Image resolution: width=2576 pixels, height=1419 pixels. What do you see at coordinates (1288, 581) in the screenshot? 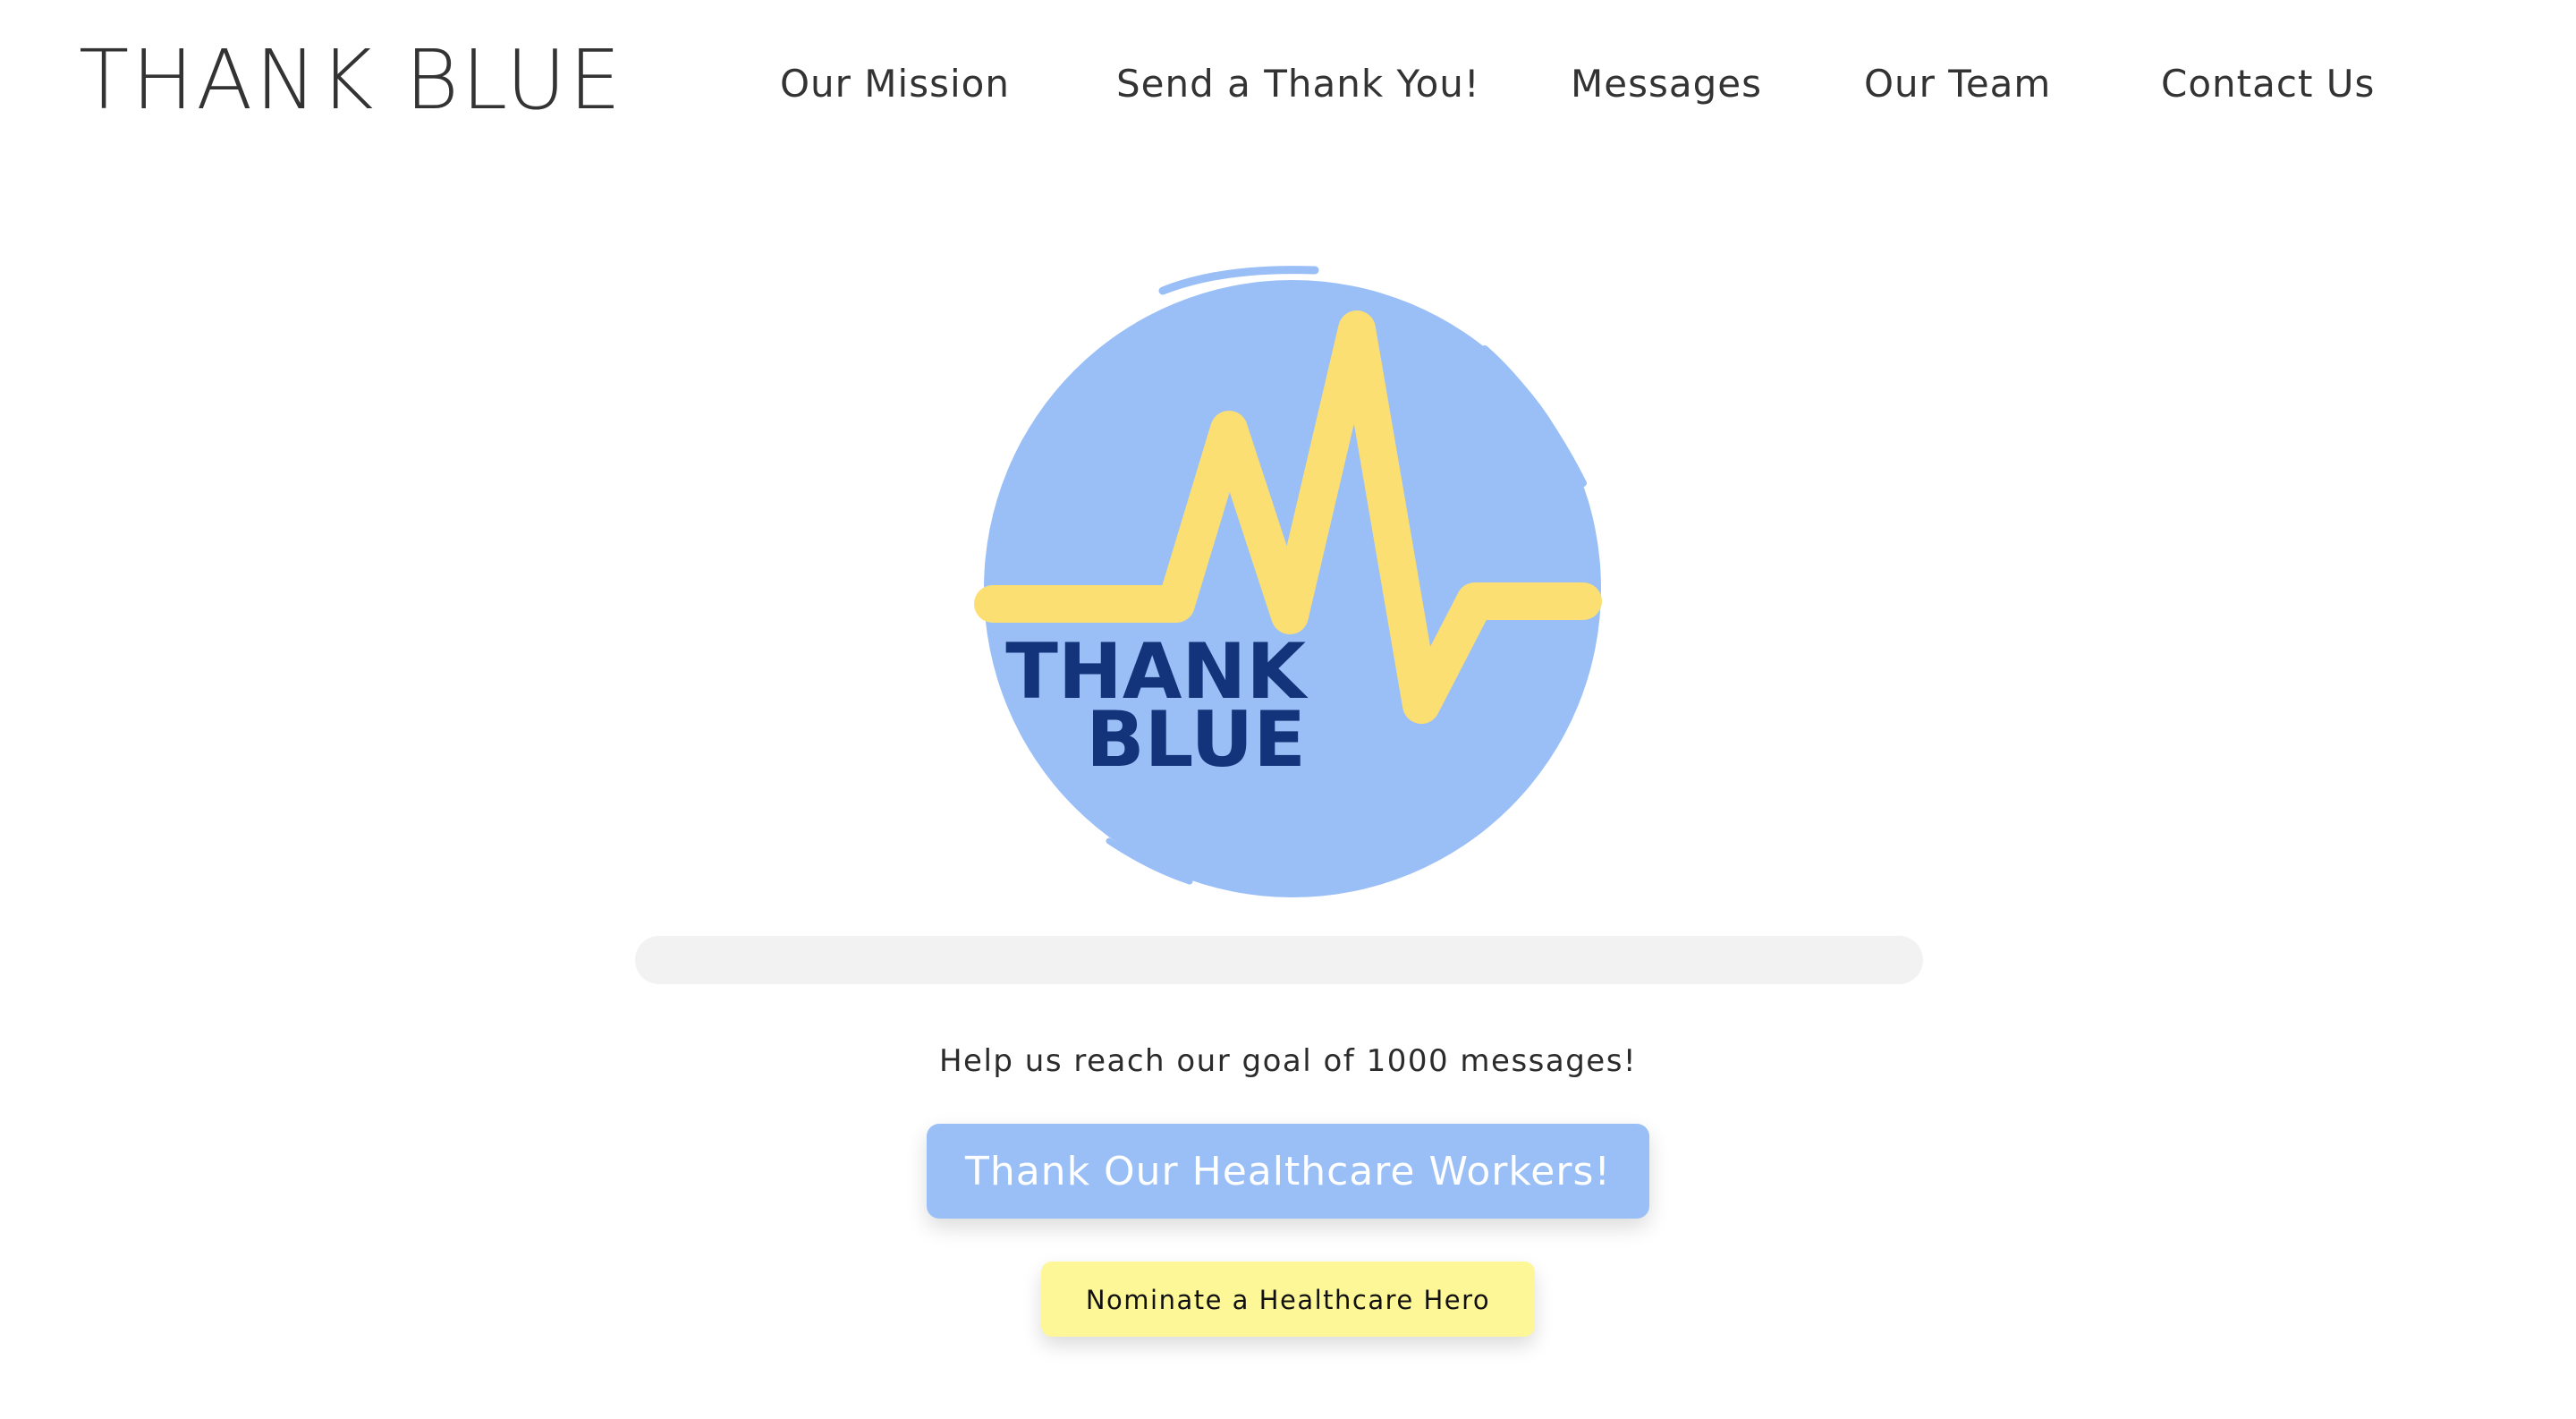
I see `thank-blue-logo: THANK BLUE` at bounding box center [1288, 581].